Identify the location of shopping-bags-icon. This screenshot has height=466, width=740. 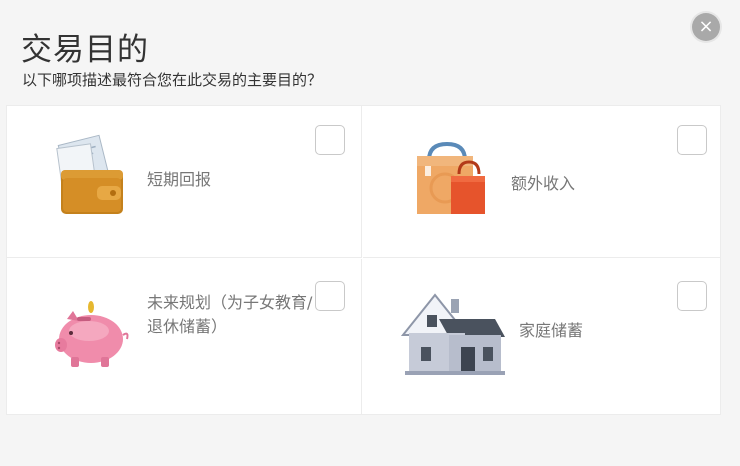
(451, 178).